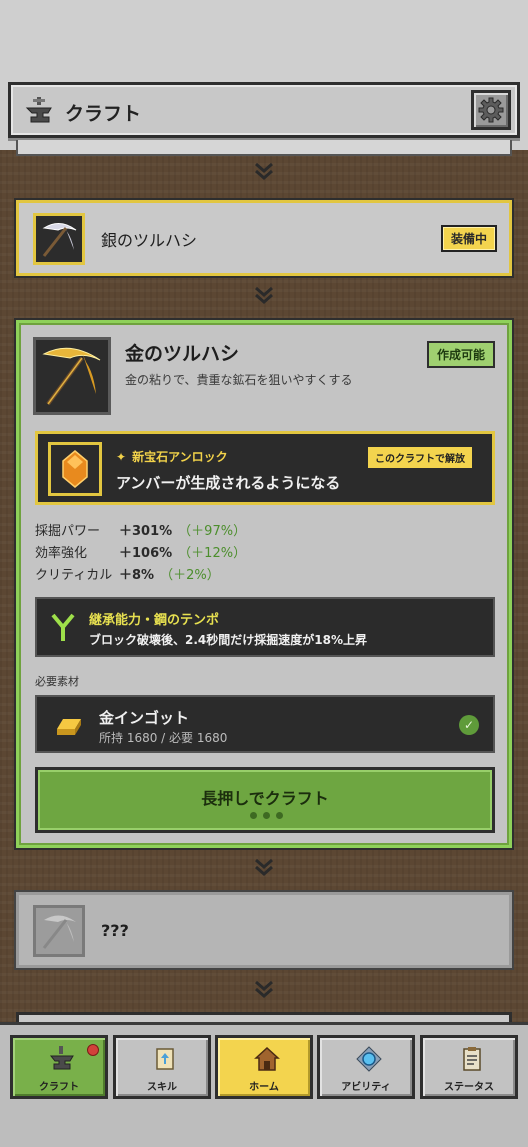 The image size is (528, 1147). I want to click on locked-pickaxe-icon, so click(59, 932).